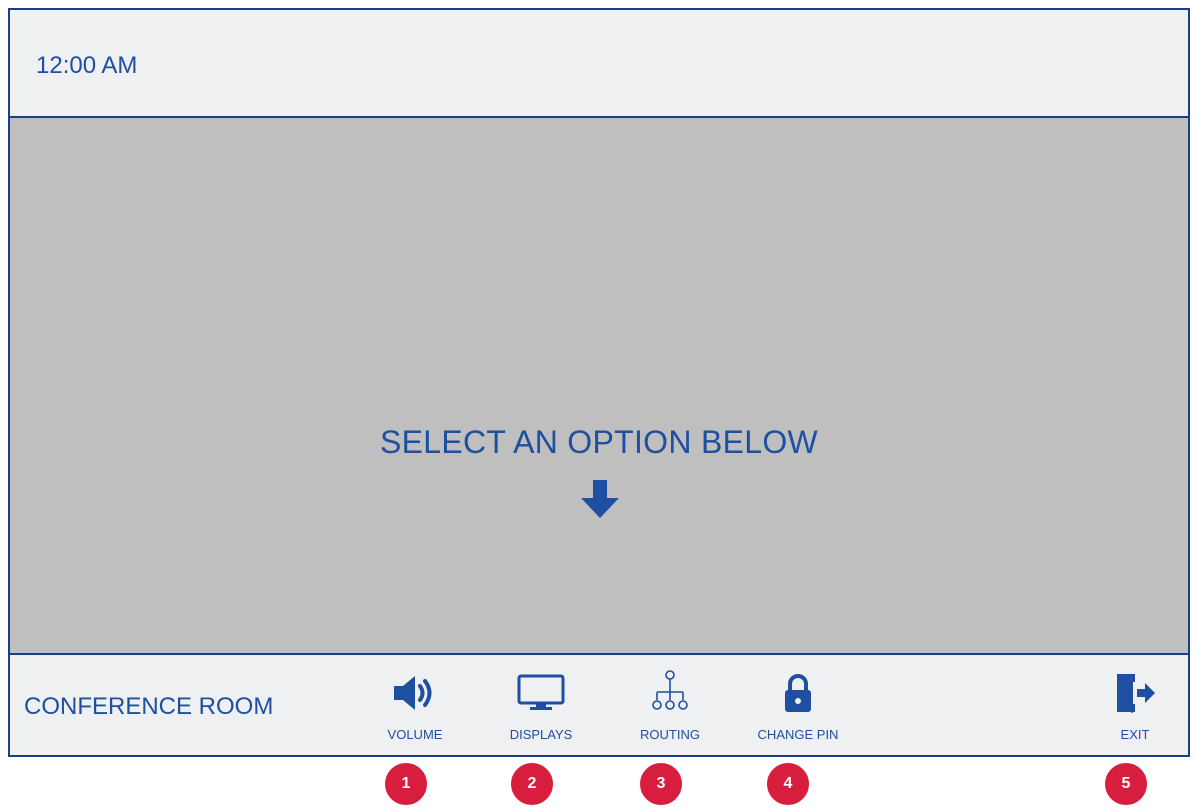 This screenshot has width=1196, height=808. Describe the element at coordinates (798, 693) in the screenshot. I see `lock-icon` at that location.